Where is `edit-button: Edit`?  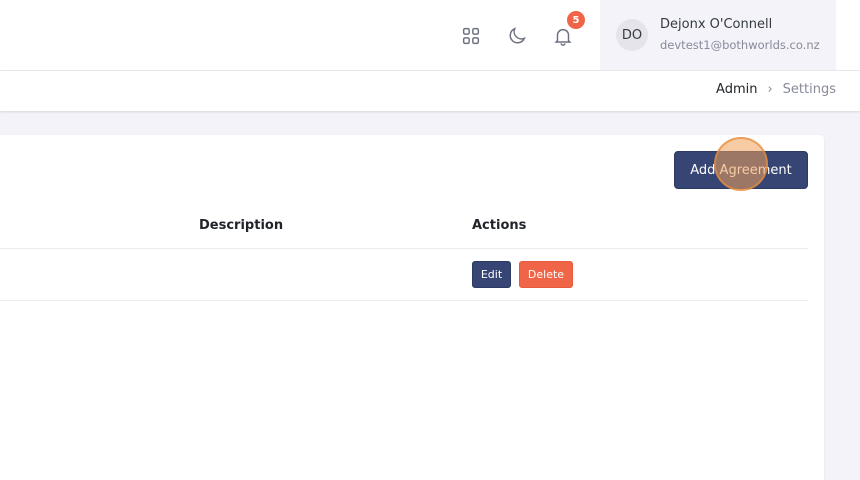
edit-button: Edit is located at coordinates (491, 274).